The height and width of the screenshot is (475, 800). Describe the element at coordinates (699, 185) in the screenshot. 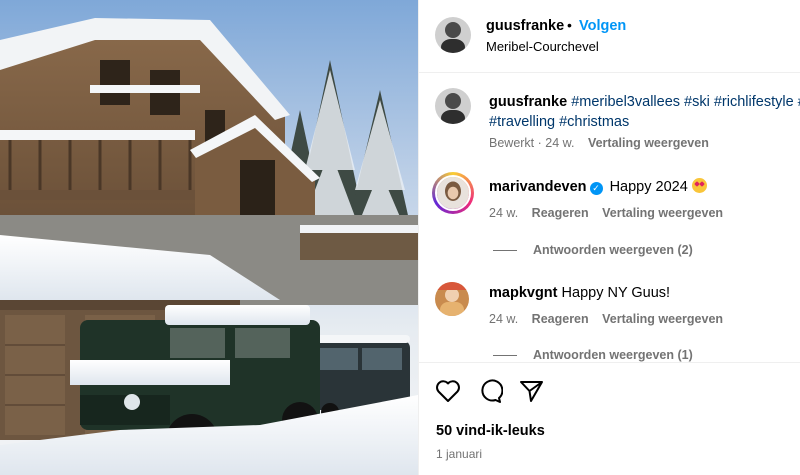

I see `heart-eyes-emoji-icon` at that location.